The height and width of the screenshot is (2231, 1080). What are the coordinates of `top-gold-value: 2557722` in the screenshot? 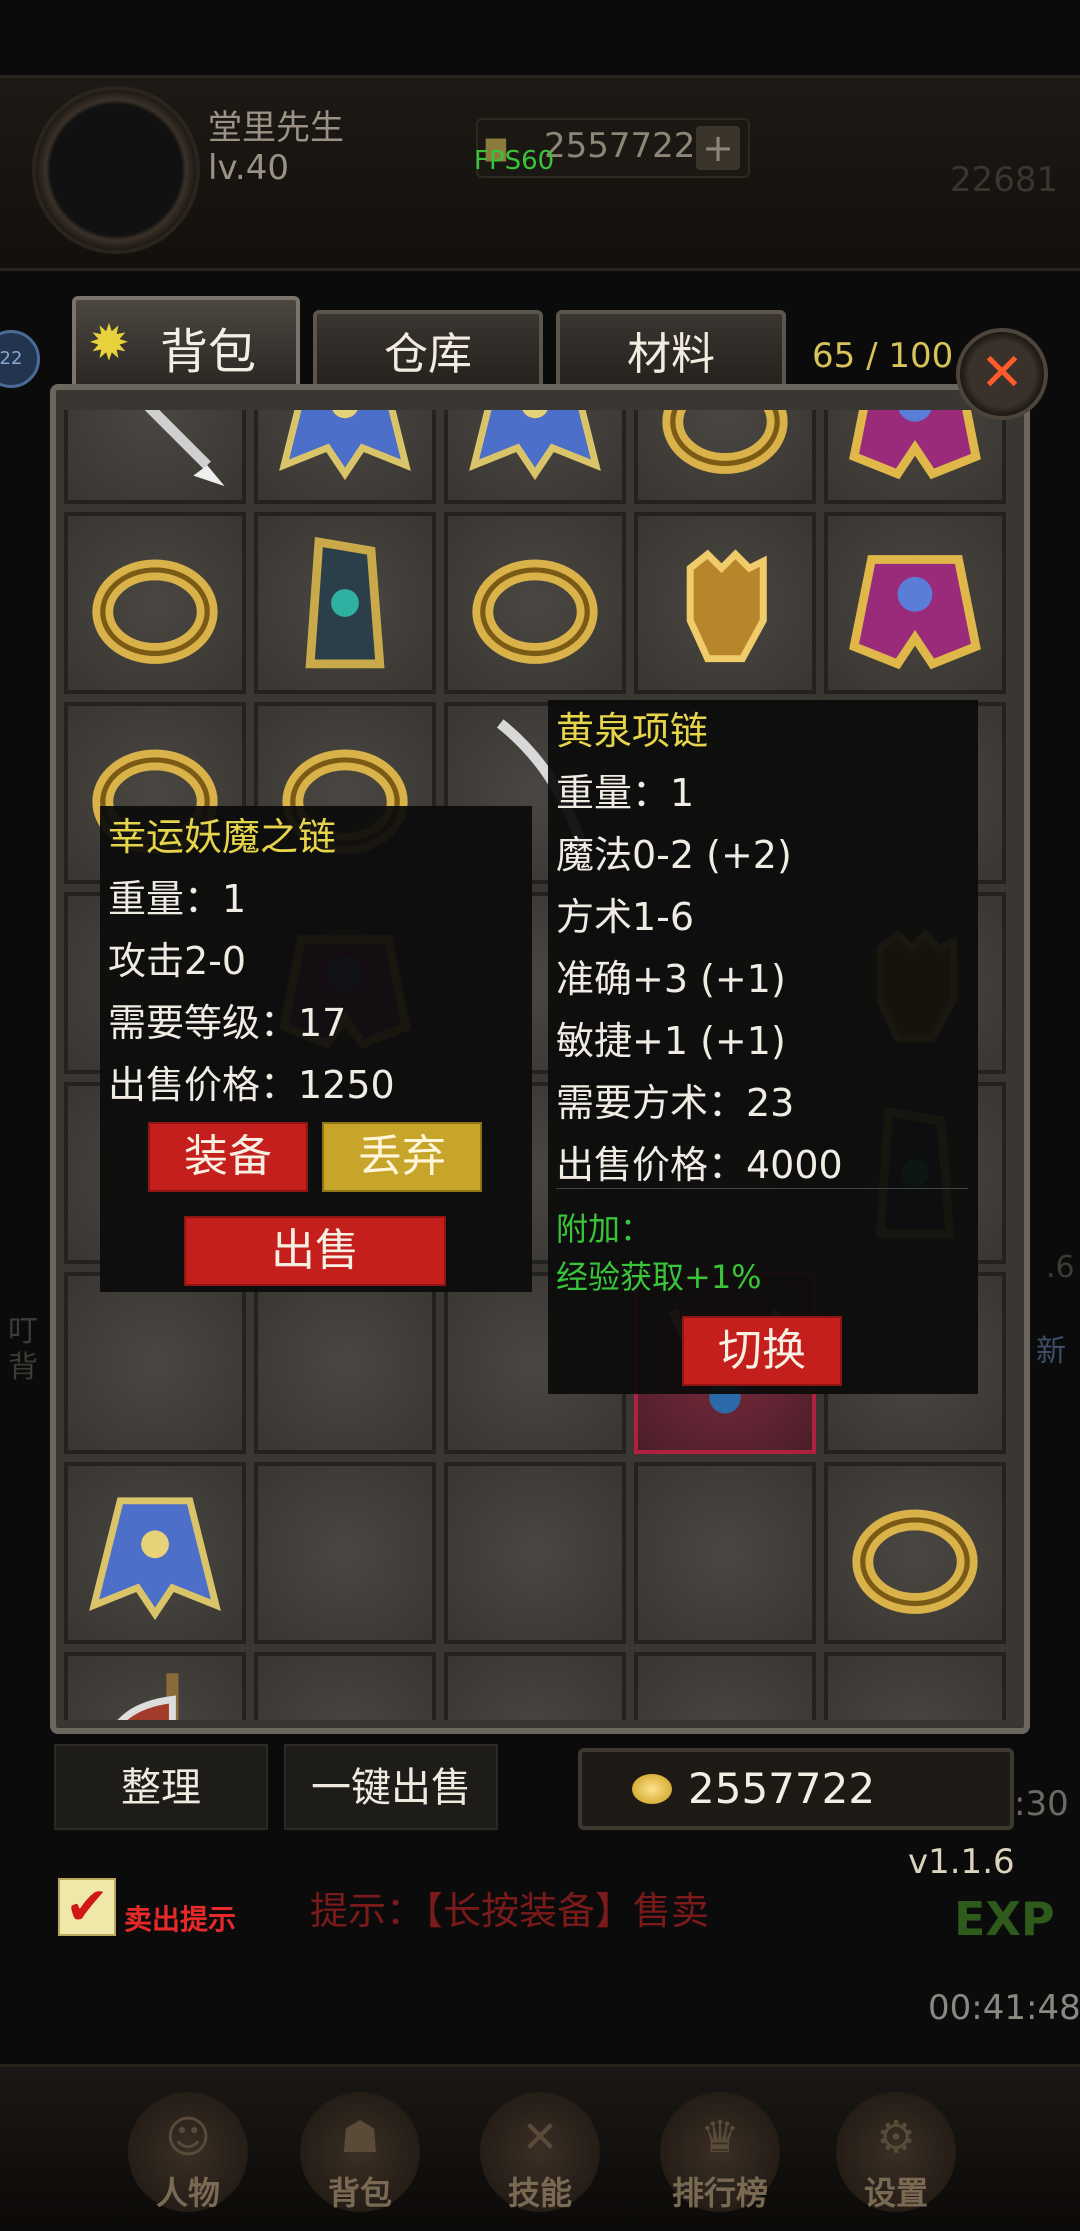 It's located at (620, 146).